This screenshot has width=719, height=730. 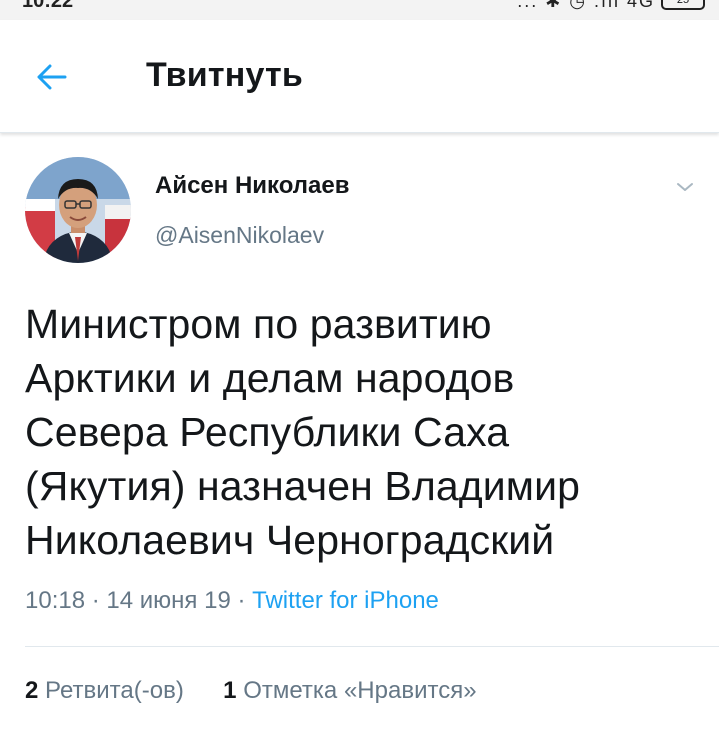 I want to click on likes-stat: 1 Отметка «Нравится», so click(x=349, y=691).